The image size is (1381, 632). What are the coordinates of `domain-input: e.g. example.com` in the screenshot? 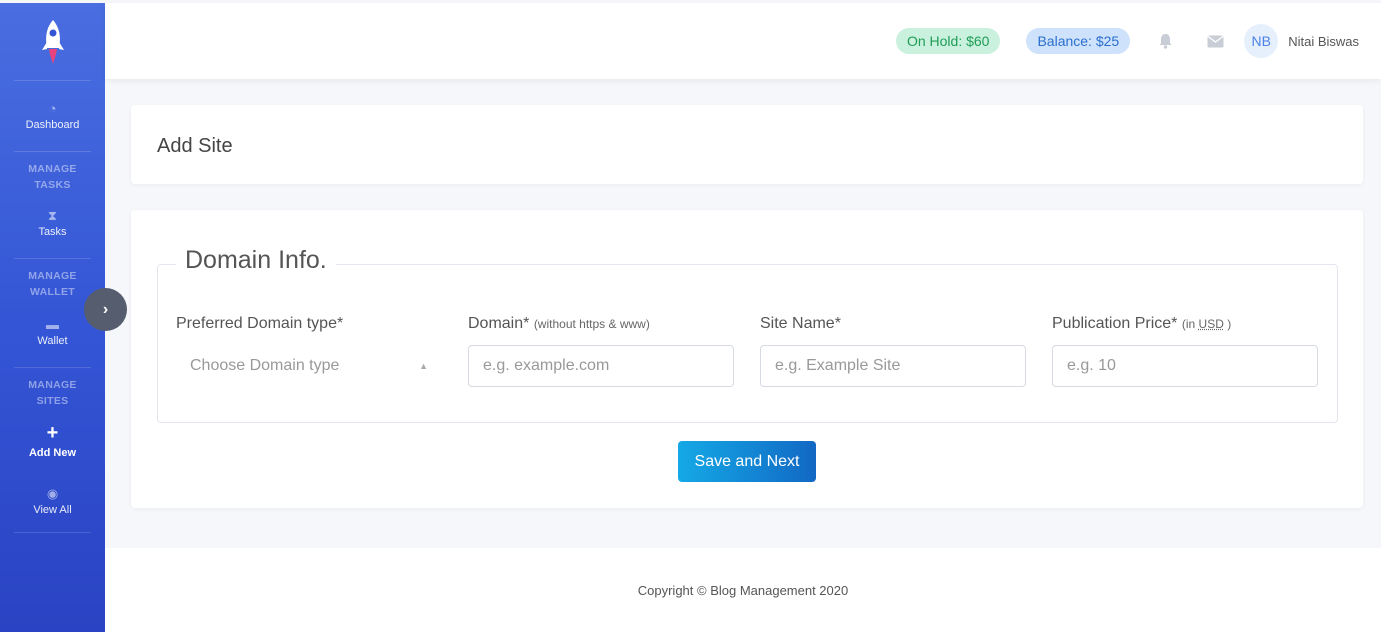 It's located at (601, 366).